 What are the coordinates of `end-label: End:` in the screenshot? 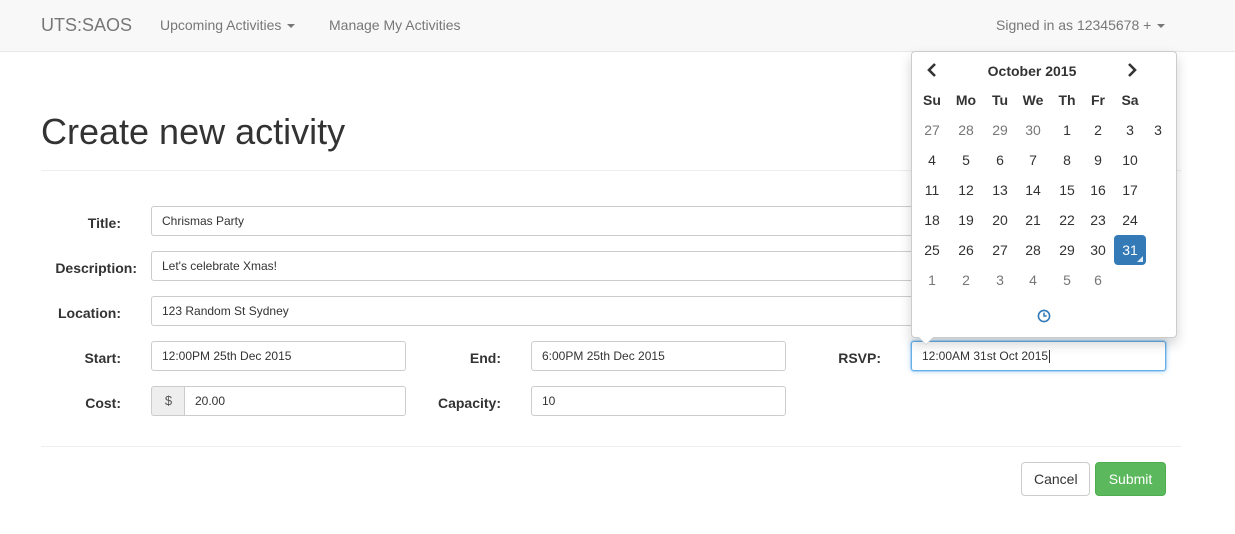 It's located at (485, 358).